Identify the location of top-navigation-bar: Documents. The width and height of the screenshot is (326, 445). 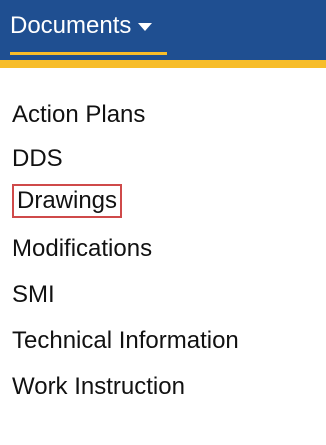
(163, 31).